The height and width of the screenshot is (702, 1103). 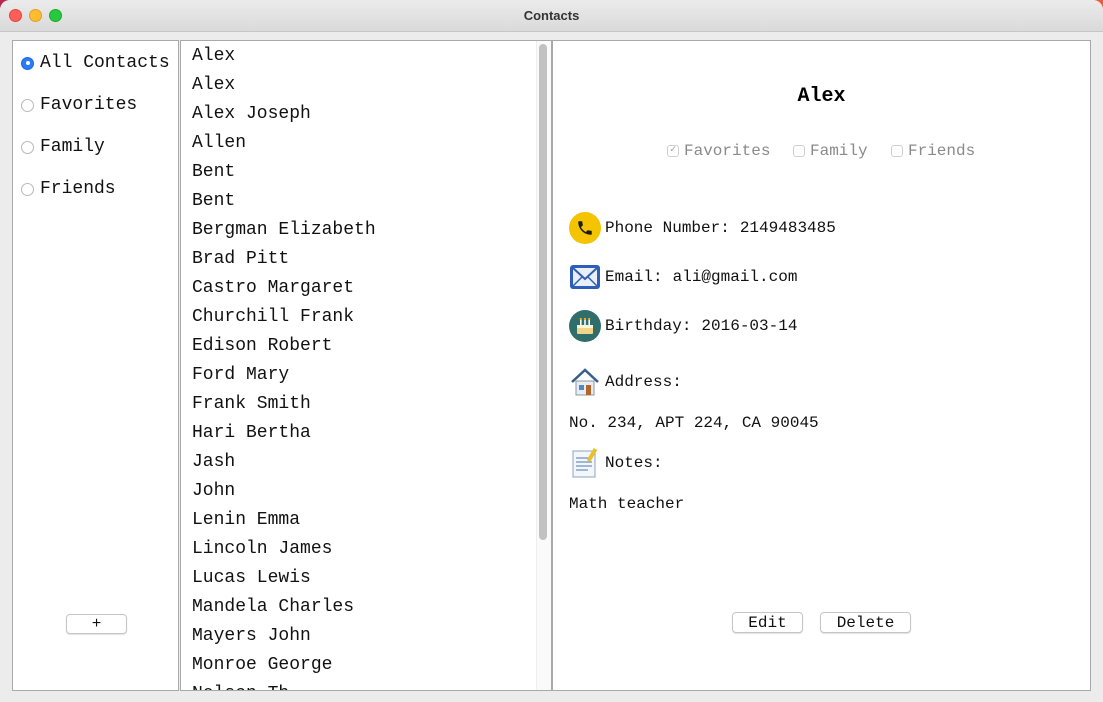 I want to click on contact-list-item: Lucas Lewis, so click(x=284, y=578).